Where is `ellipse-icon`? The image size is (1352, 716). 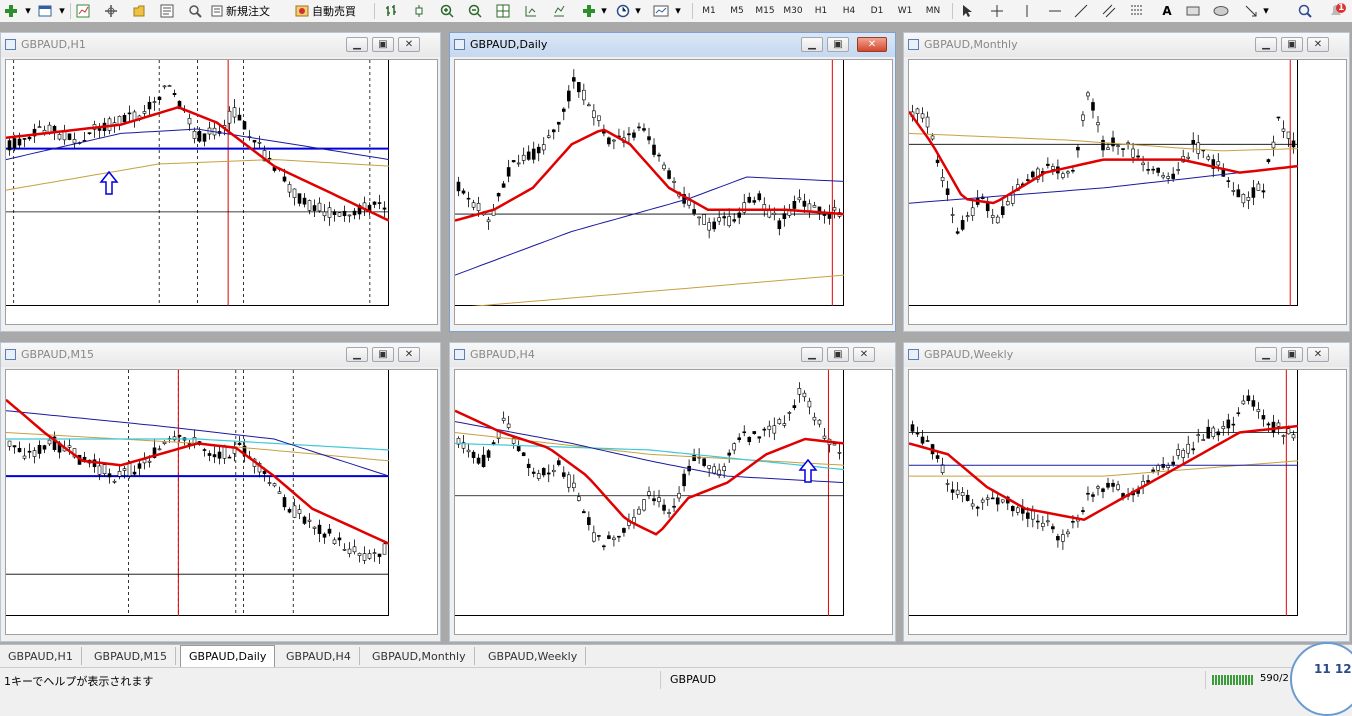
ellipse-icon is located at coordinates (1221, 10).